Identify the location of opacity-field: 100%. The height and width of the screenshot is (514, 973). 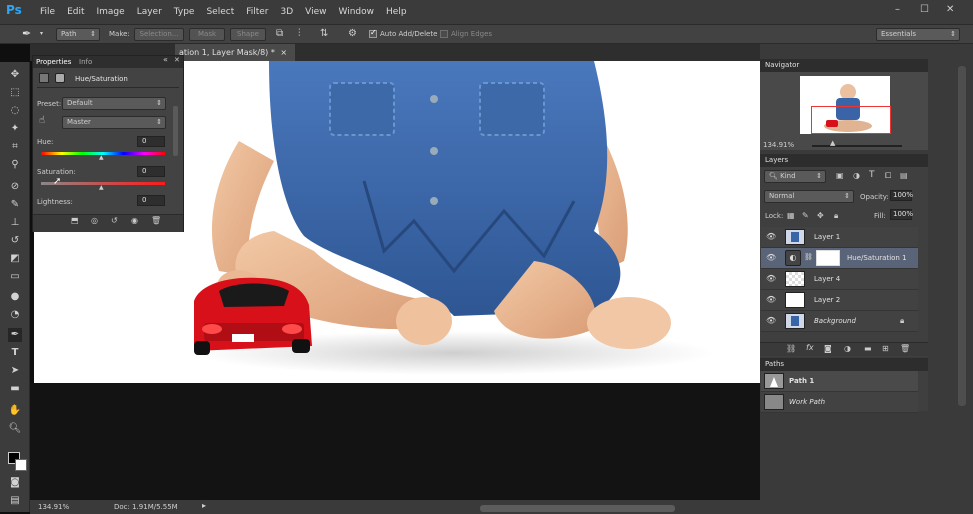
(901, 195).